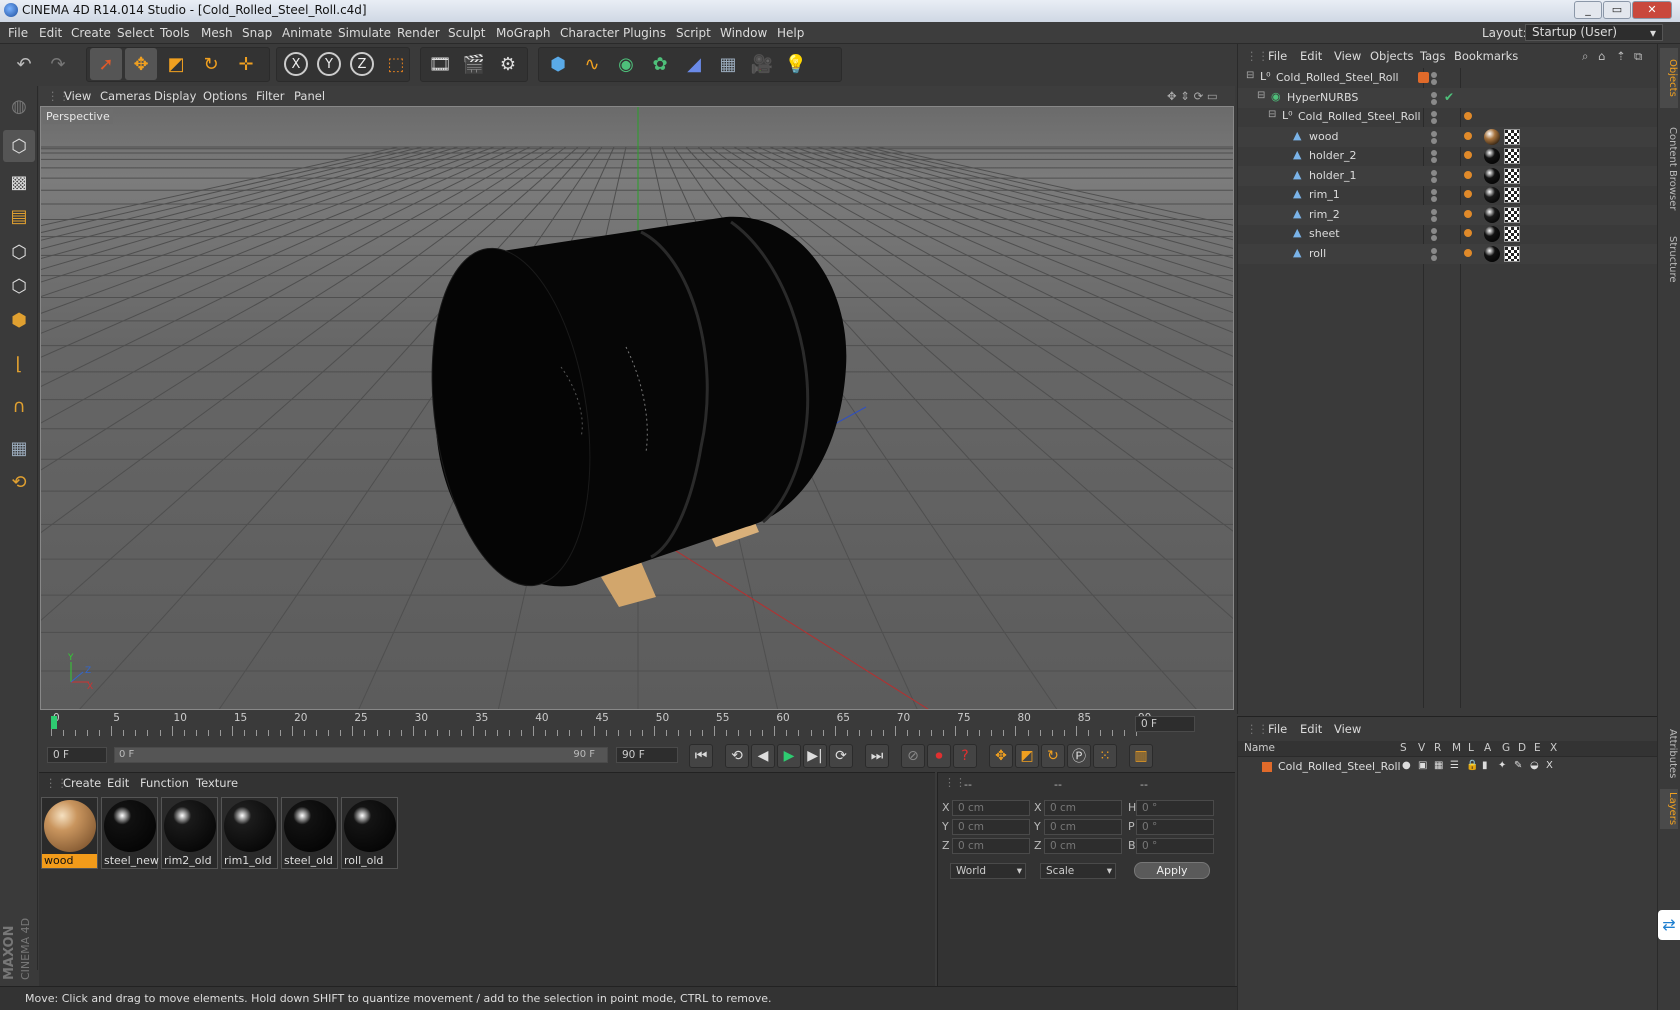 This screenshot has width=1680, height=1010. Describe the element at coordinates (1027, 756) in the screenshot. I see `key-scale-icon: ◩` at that location.